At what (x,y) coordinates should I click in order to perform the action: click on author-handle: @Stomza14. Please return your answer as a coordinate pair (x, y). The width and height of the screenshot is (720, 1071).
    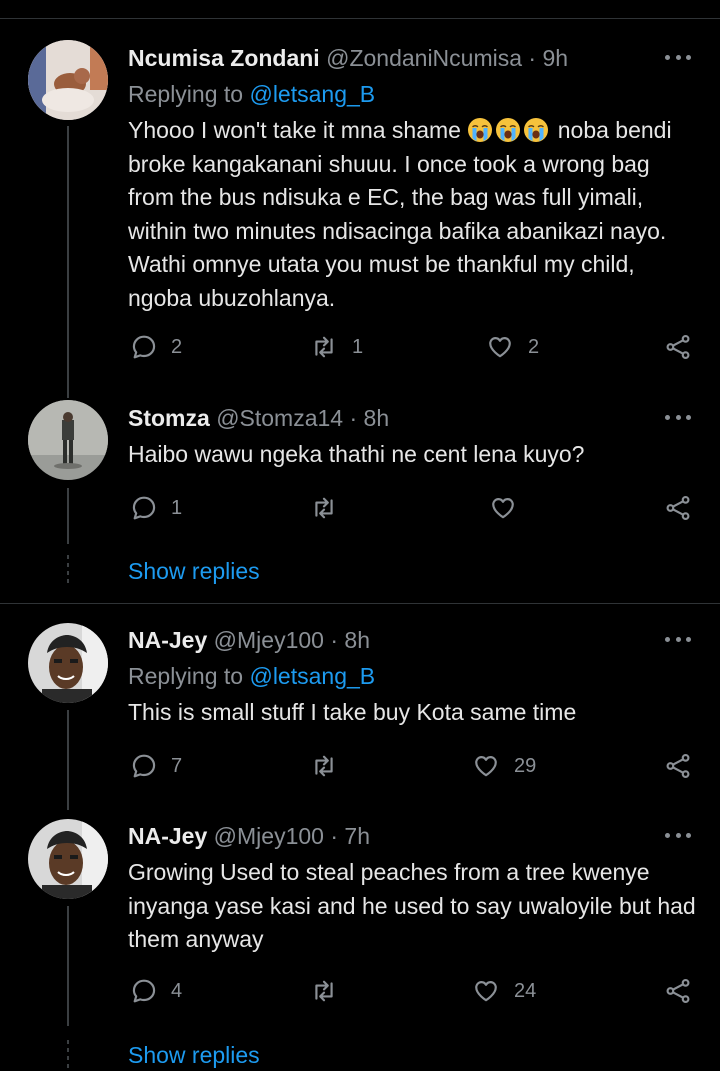
    Looking at the image, I should click on (279, 418).